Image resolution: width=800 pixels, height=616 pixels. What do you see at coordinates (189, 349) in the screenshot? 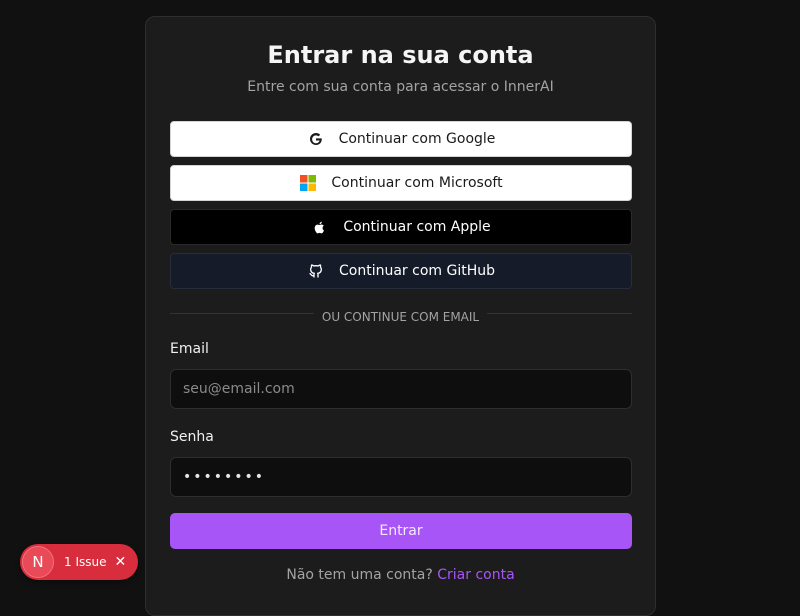
I see `email-label: Email` at bounding box center [189, 349].